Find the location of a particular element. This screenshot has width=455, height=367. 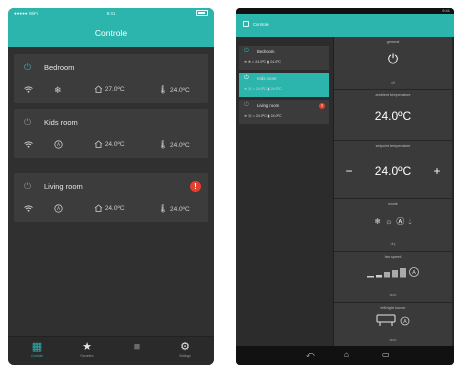

panel-header: setpoint temperature is located at coordinates (393, 146).